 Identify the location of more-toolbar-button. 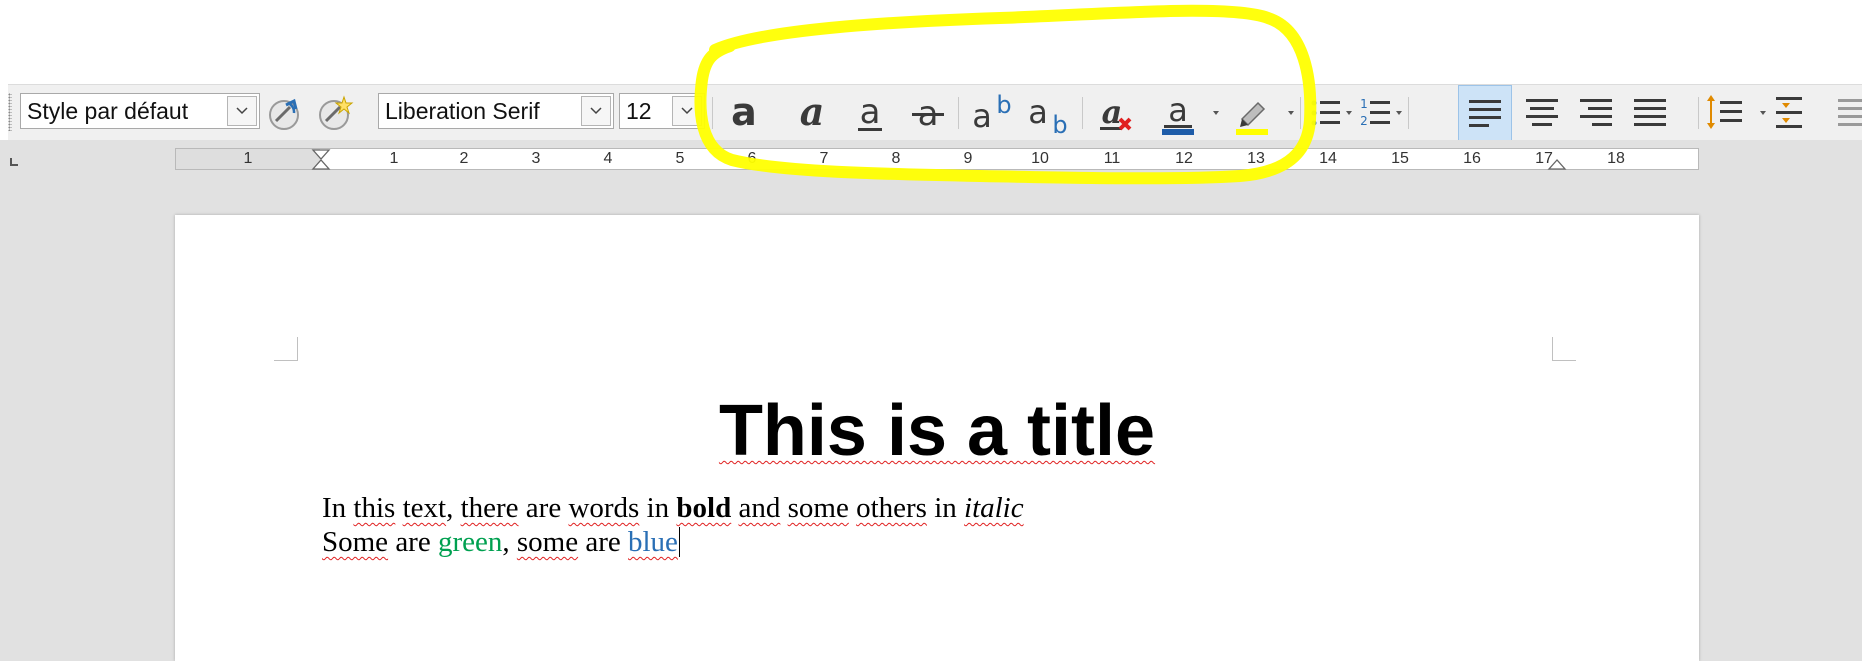
(1845, 113).